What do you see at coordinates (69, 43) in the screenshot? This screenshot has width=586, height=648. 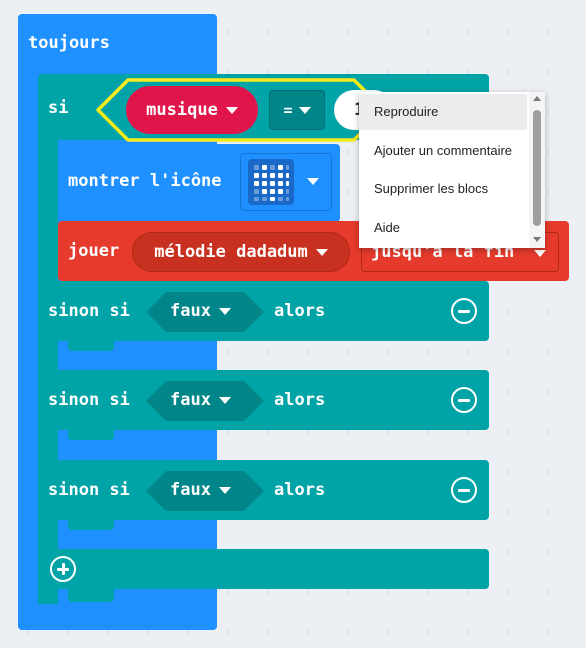 I see `forever-label: toujours` at bounding box center [69, 43].